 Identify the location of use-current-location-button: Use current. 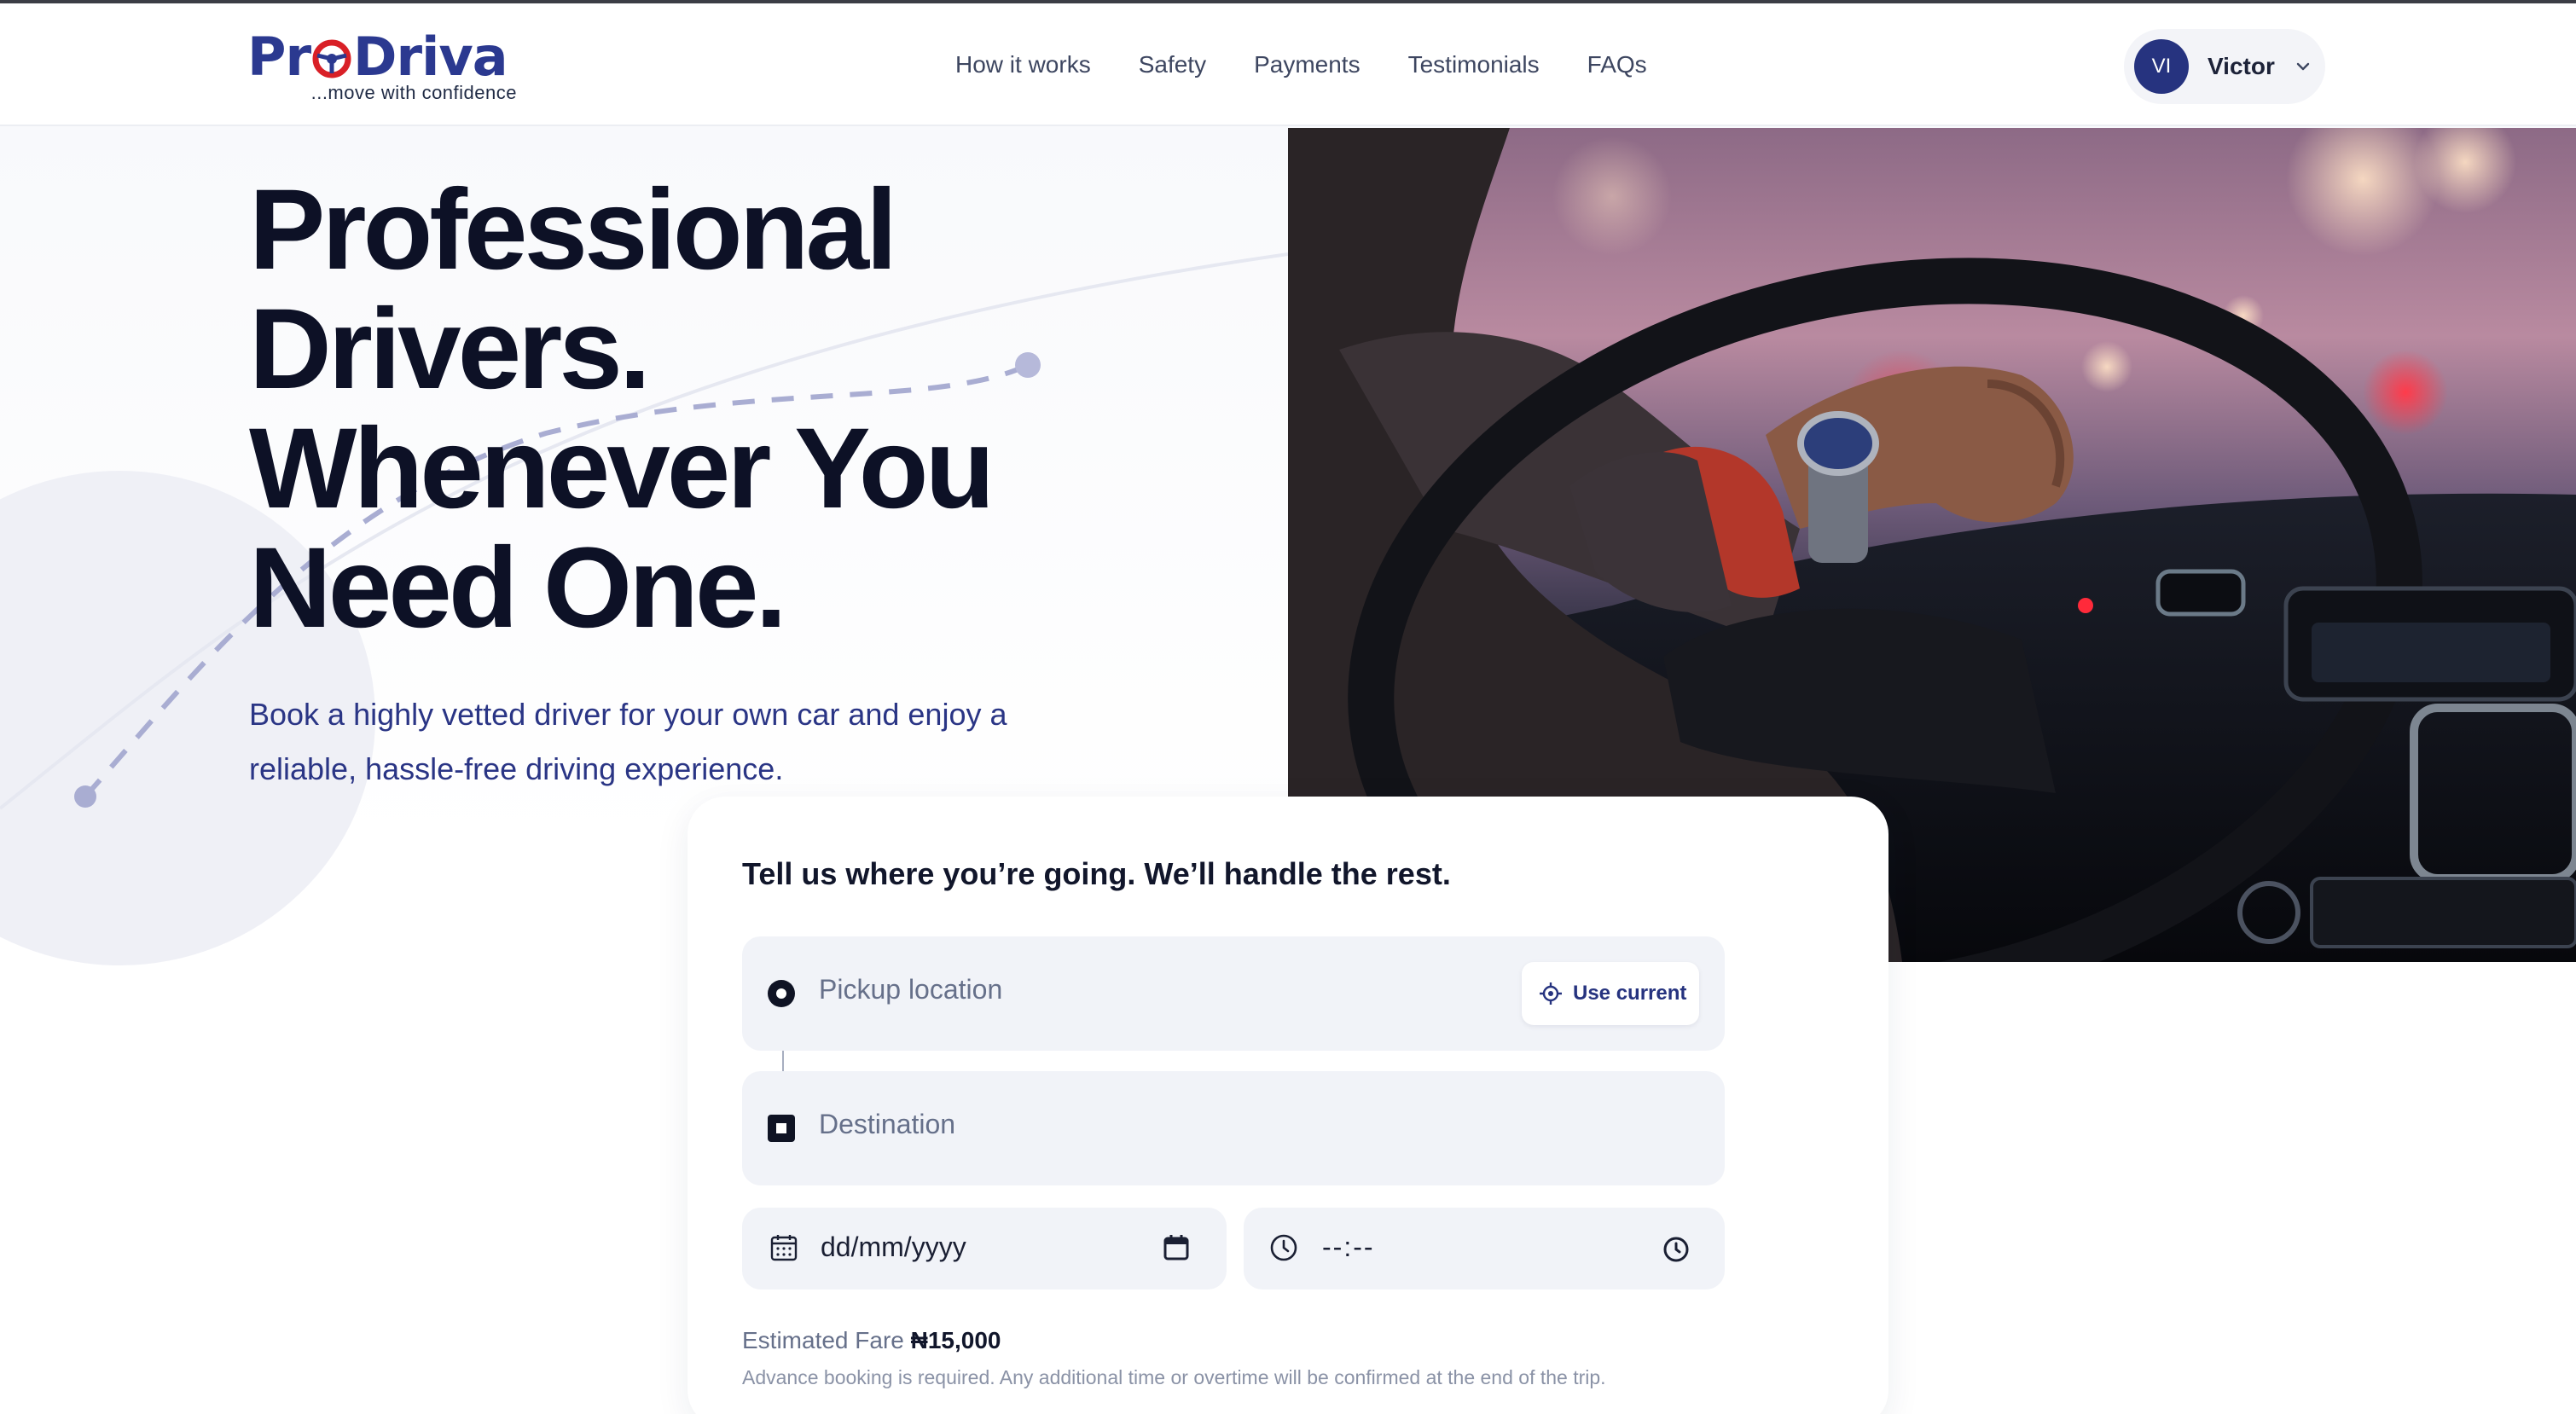
(1610, 993).